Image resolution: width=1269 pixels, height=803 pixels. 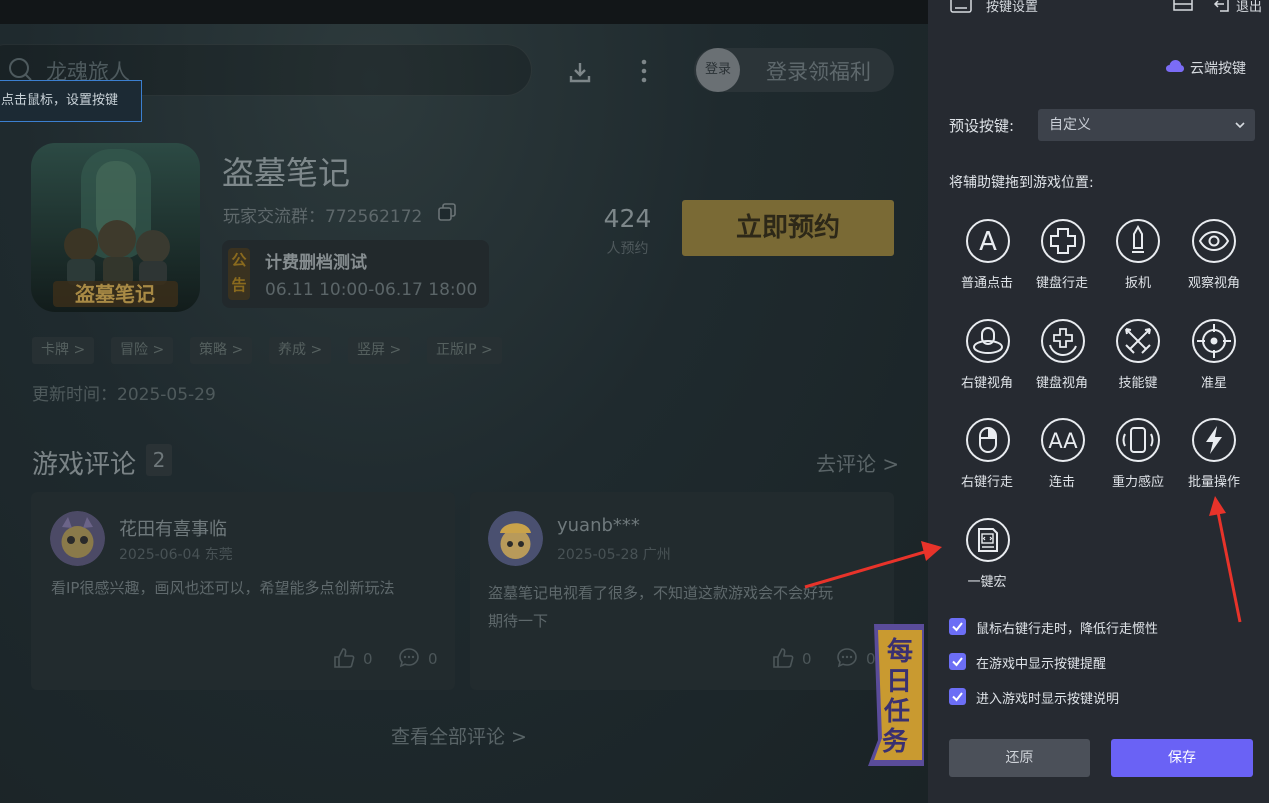 What do you see at coordinates (1213, 283) in the screenshot?
I see `key-label-observe-view: 观察视角` at bounding box center [1213, 283].